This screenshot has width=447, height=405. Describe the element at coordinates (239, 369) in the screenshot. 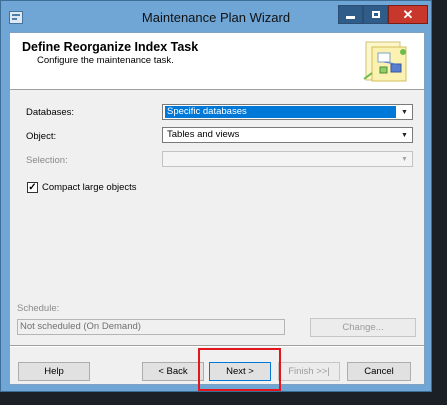

I see `next-button-highlight` at that location.